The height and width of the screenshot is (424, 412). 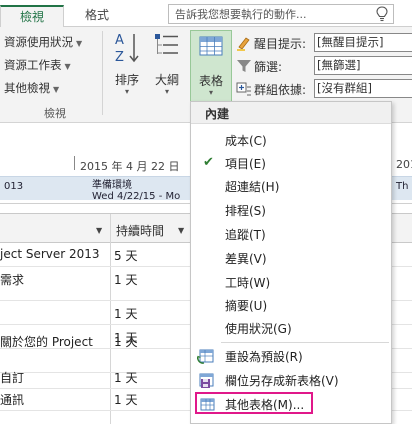 I want to click on resource-sheet-button: 資源工作表 ▼, so click(x=37, y=65).